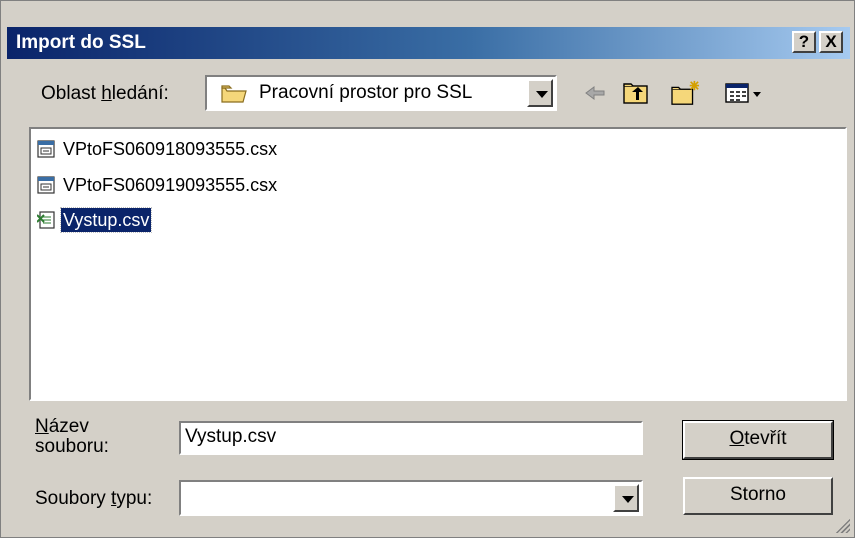 This screenshot has width=855, height=538. Describe the element at coordinates (626, 498) in the screenshot. I see `filetype-dropdown-arrow` at that location.